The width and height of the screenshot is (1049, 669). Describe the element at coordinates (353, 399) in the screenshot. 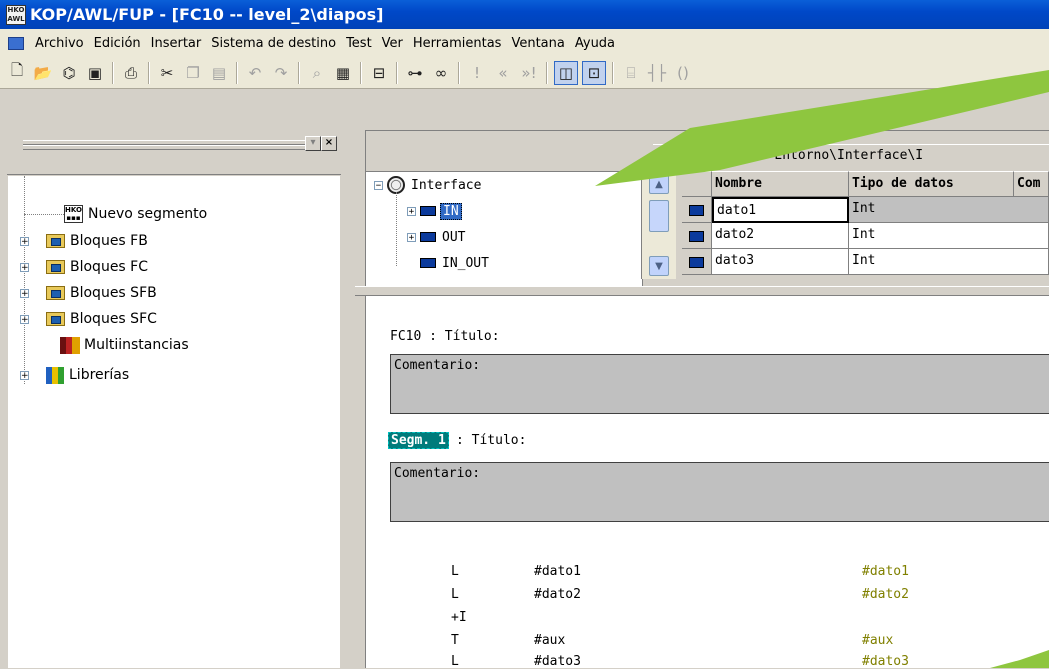

I see `panel-splitter` at that location.